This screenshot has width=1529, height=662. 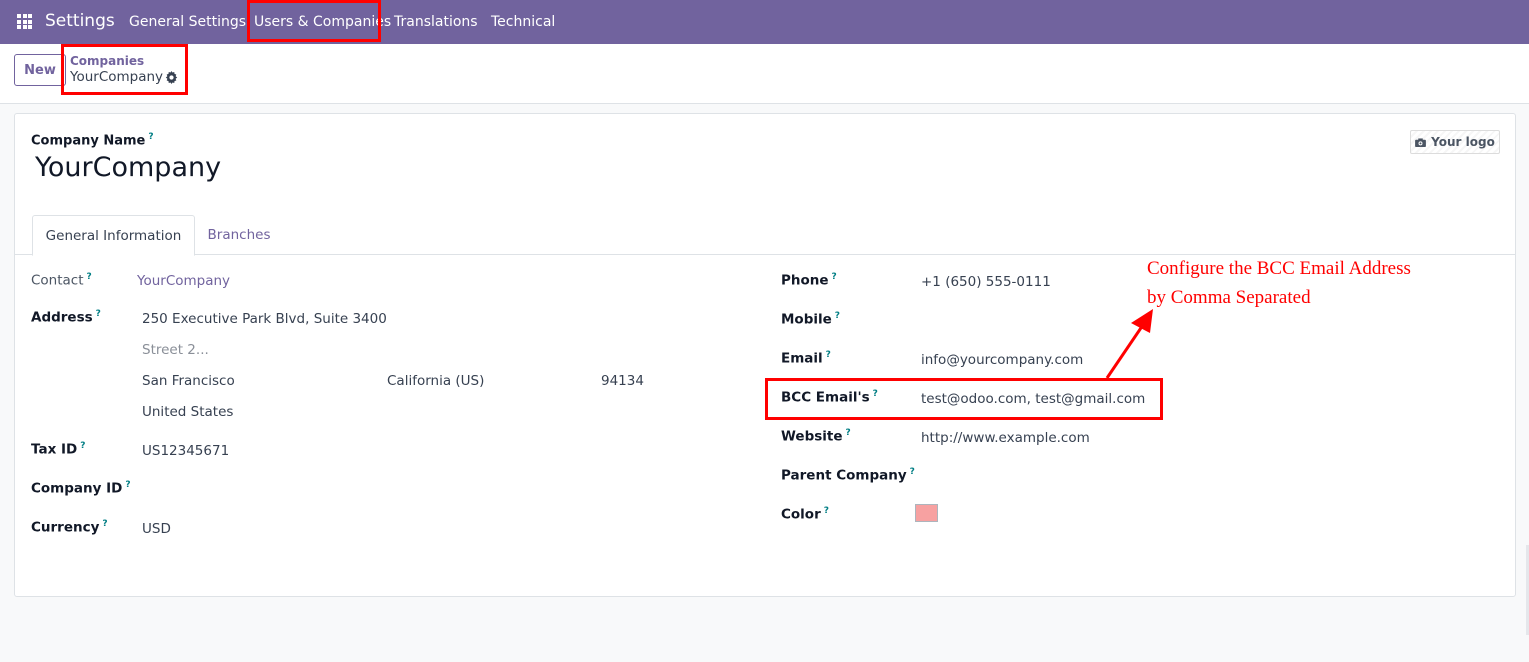 What do you see at coordinates (188, 381) in the screenshot?
I see `city-field: San Francisco` at bounding box center [188, 381].